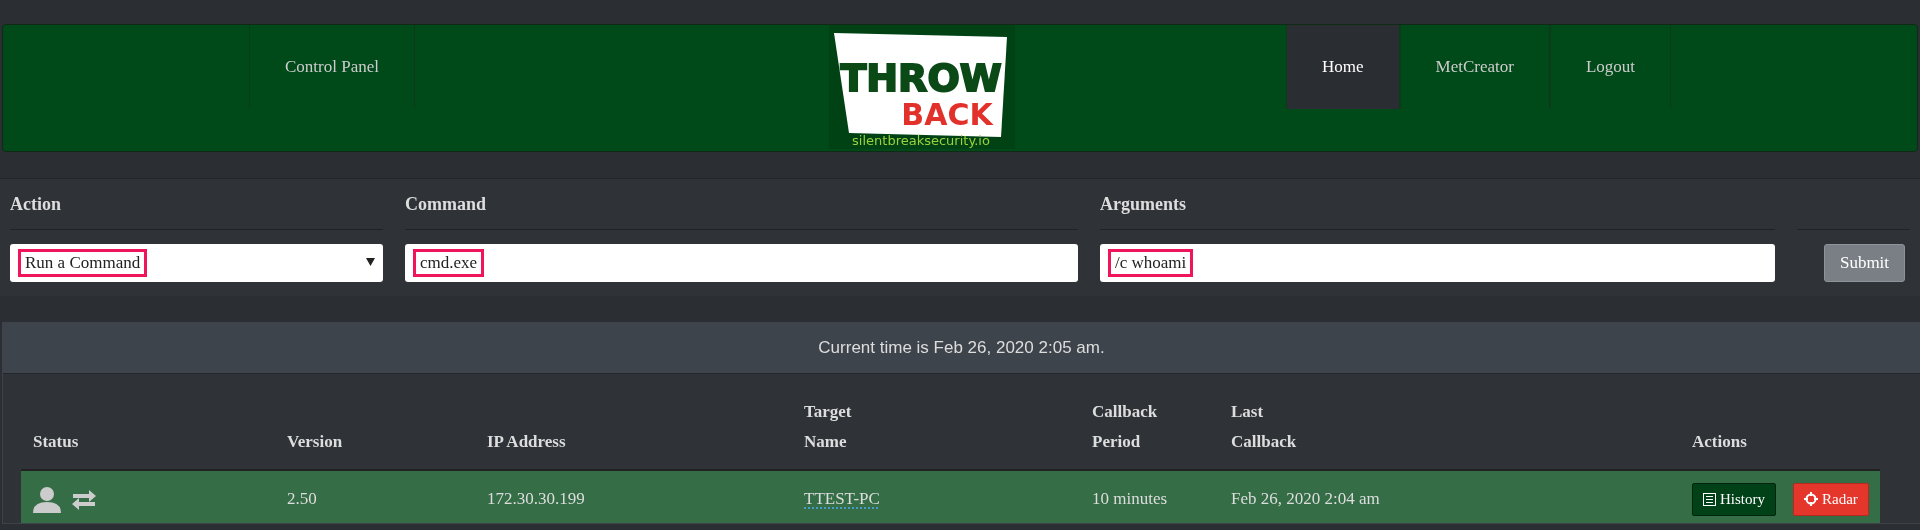 Image resolution: width=1920 pixels, height=530 pixels. Describe the element at coordinates (35, 204) in the screenshot. I see `field-label: Action` at that location.